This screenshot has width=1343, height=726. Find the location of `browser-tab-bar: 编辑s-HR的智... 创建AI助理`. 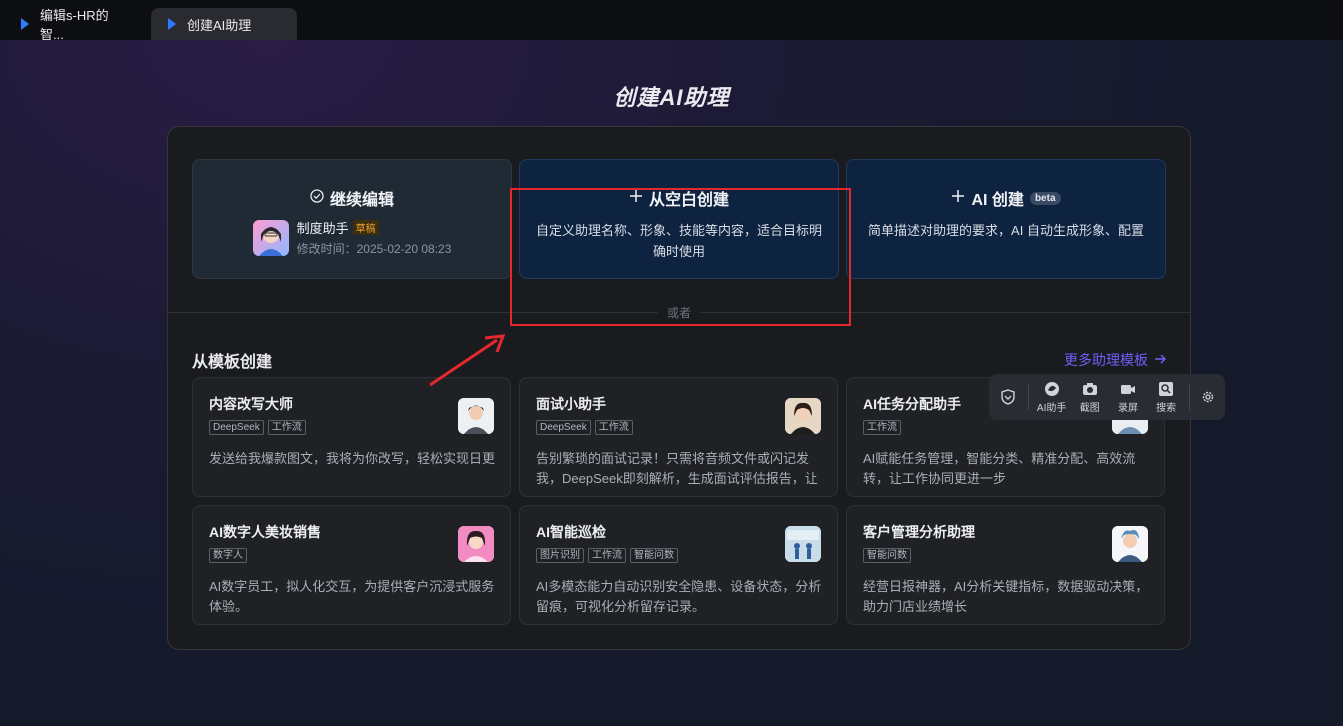

browser-tab-bar: 编辑s-HR的智... 创建AI助理 is located at coordinates (671, 21).